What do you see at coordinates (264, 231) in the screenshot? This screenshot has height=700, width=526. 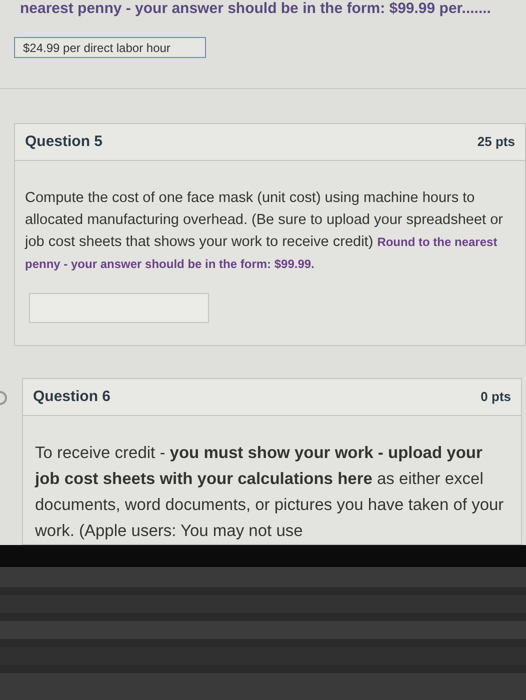 I see `question-text: Compute the cost of one face mask (unit cost) using machine hours to allocated manufacturing overhead. (Be sure to upload your spreadsheet or job cost sheets that shows your work to receive credit) Round to the nearest penny - your answer should be in the form: $99.99.` at bounding box center [264, 231].